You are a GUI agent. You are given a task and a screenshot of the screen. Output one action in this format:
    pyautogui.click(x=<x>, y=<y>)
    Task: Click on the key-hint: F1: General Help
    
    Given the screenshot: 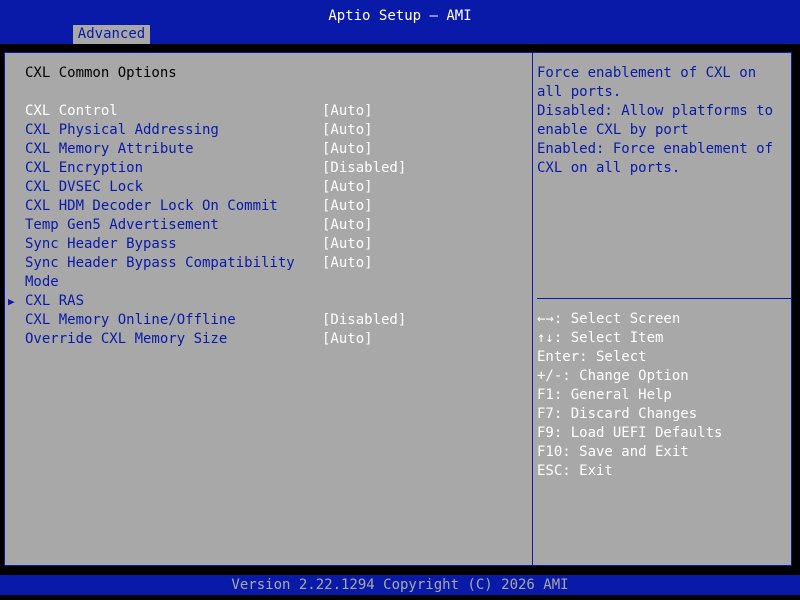 What is the action you would take?
    pyautogui.click(x=604, y=395)
    